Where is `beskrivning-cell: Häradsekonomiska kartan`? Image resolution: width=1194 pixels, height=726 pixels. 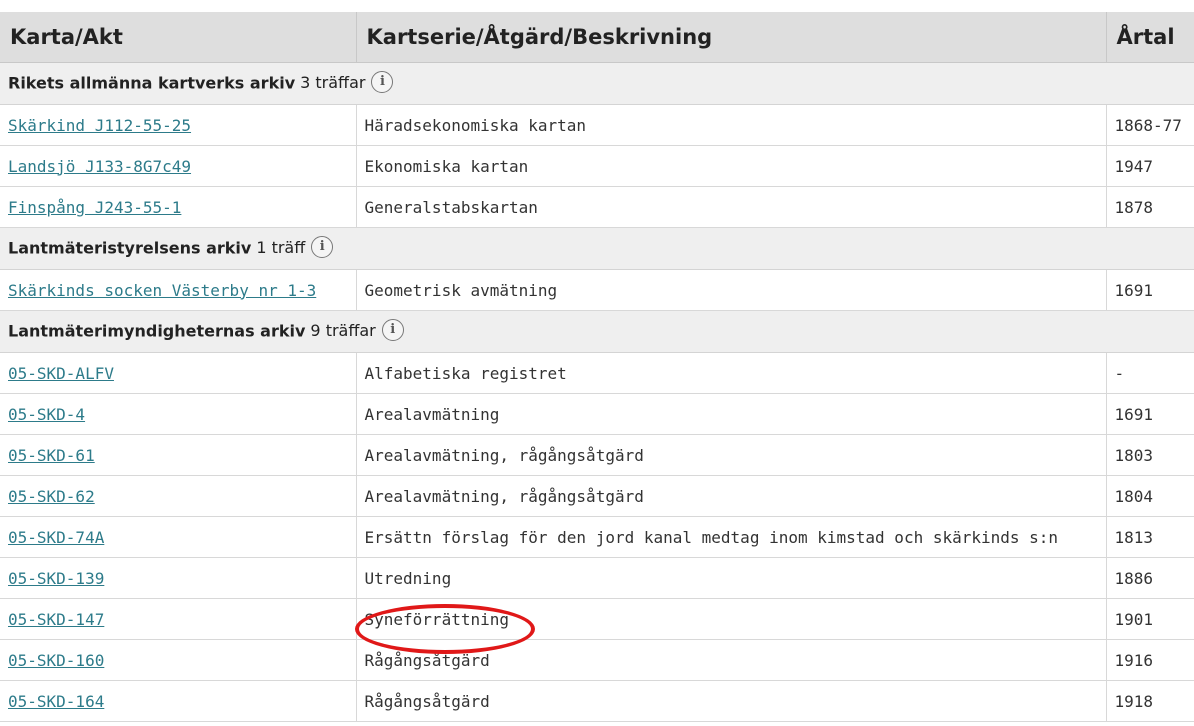
beskrivning-cell: Häradsekonomiska kartan is located at coordinates (731, 125).